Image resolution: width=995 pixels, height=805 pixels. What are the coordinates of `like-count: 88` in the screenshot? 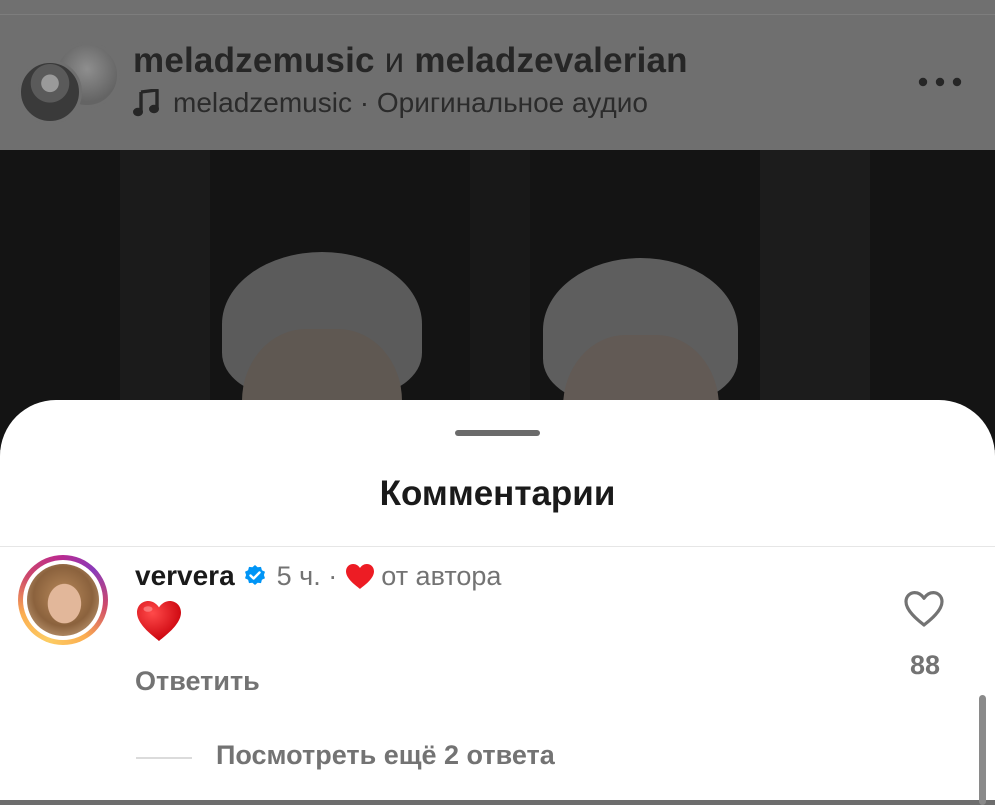 It's located at (925, 665).